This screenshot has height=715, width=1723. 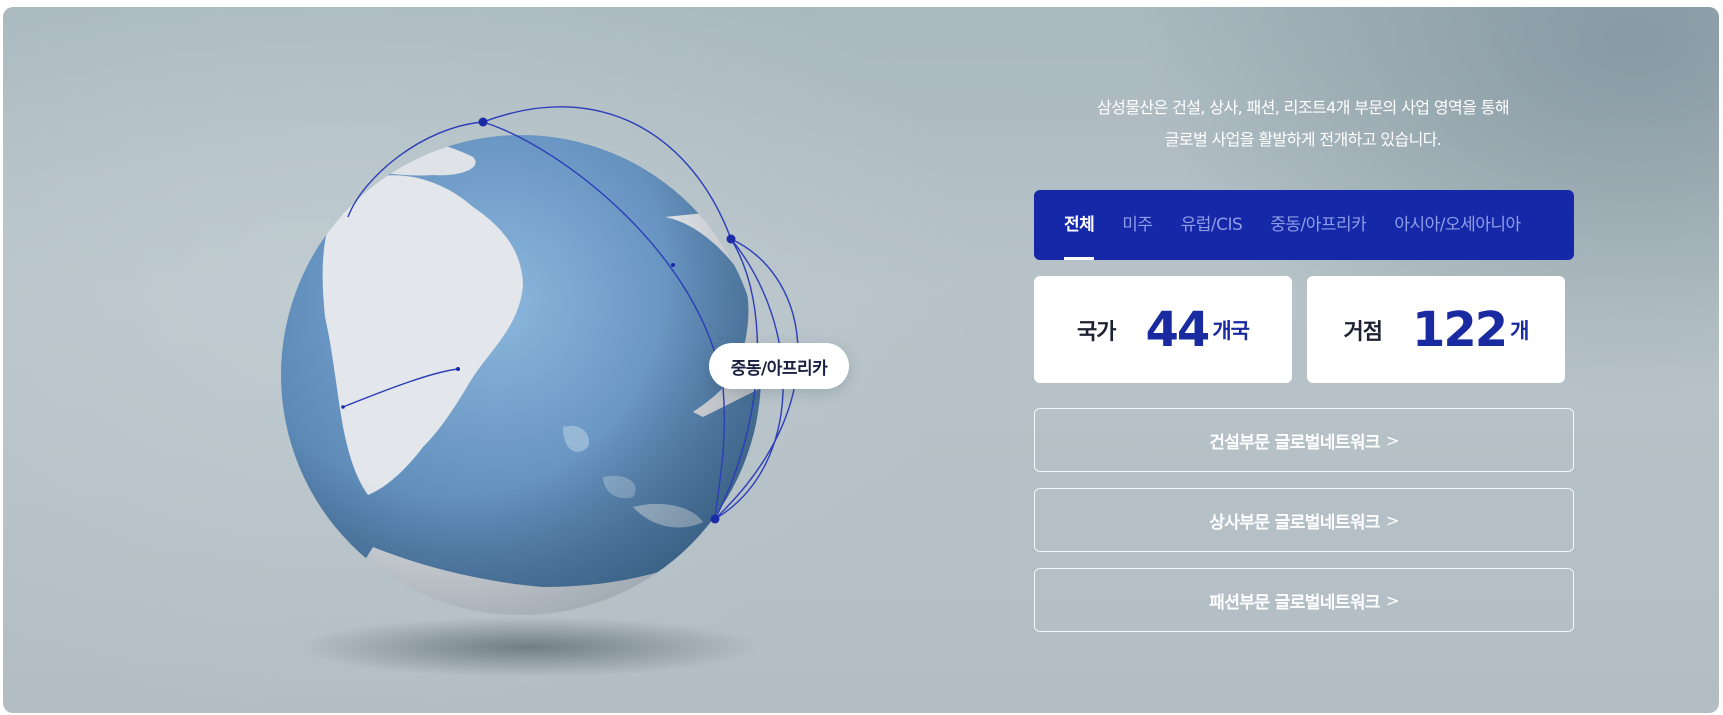 I want to click on stat-card-countries: 국가 44 개국, so click(x=1163, y=329).